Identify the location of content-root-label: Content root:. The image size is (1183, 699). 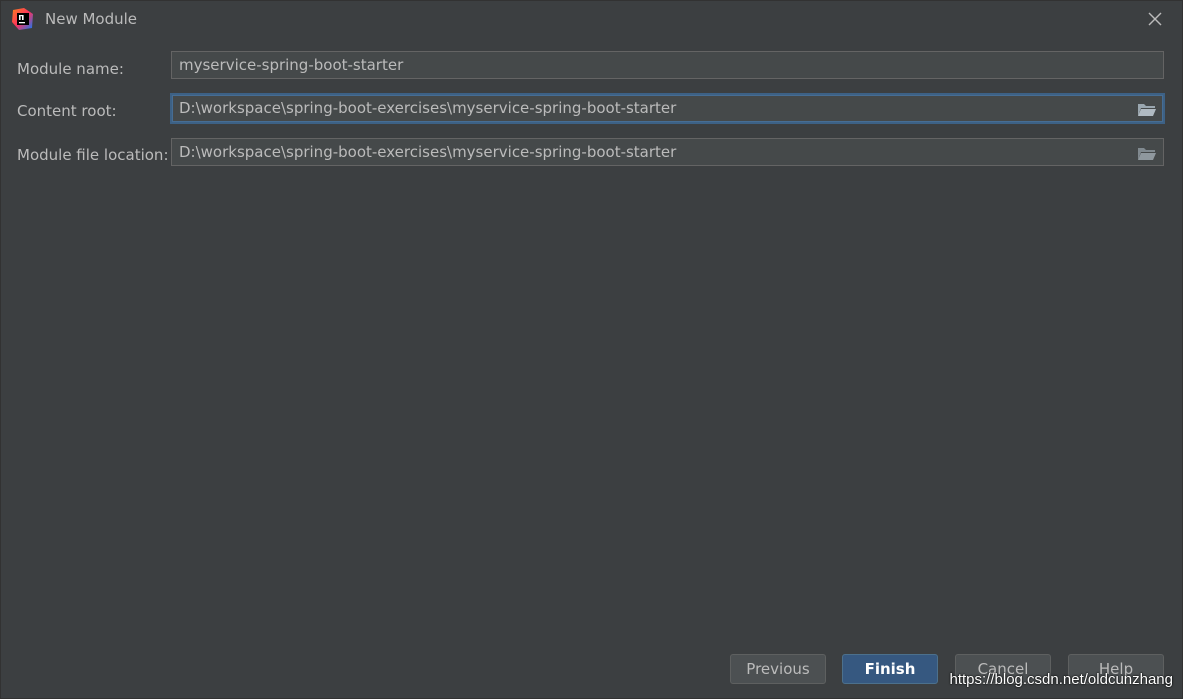
(67, 111).